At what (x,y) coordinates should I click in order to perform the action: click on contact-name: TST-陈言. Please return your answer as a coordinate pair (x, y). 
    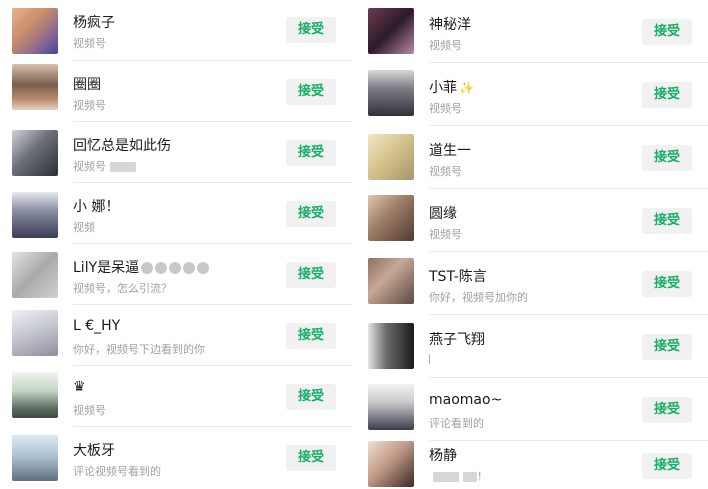
    Looking at the image, I should click on (458, 277).